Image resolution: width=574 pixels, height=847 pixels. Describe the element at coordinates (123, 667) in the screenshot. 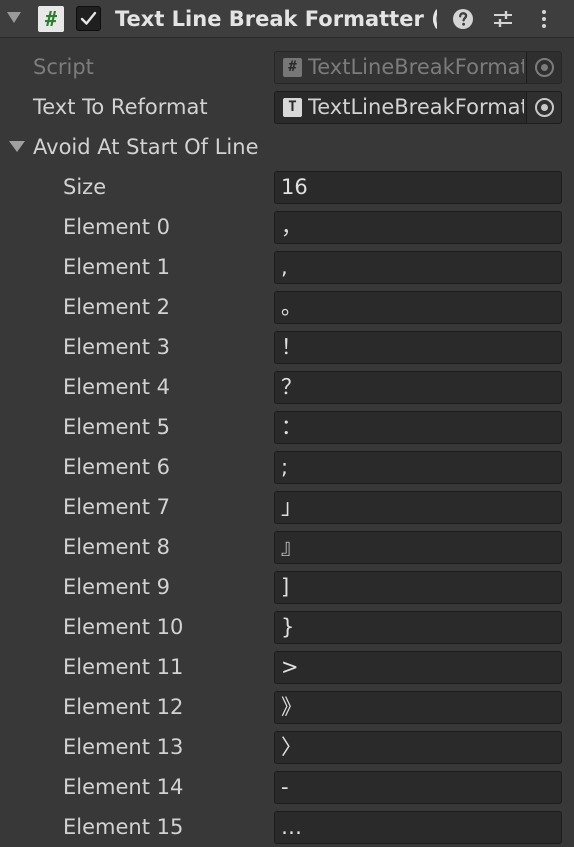

I see `element-label: Element 11` at that location.